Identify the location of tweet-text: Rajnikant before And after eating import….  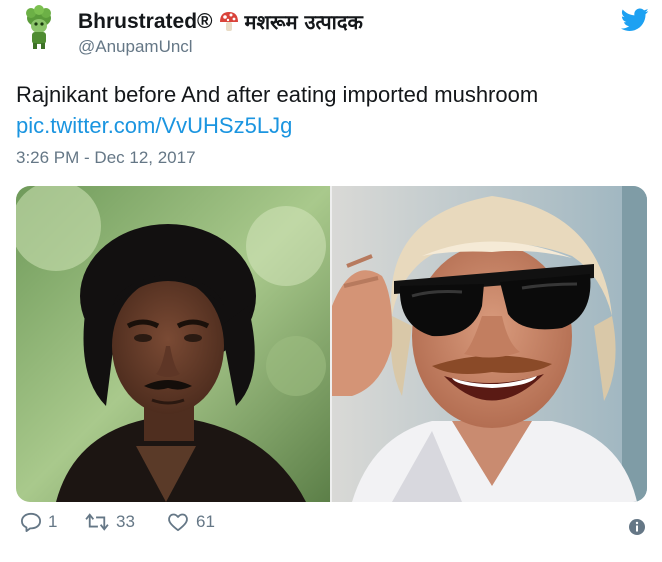
(277, 94).